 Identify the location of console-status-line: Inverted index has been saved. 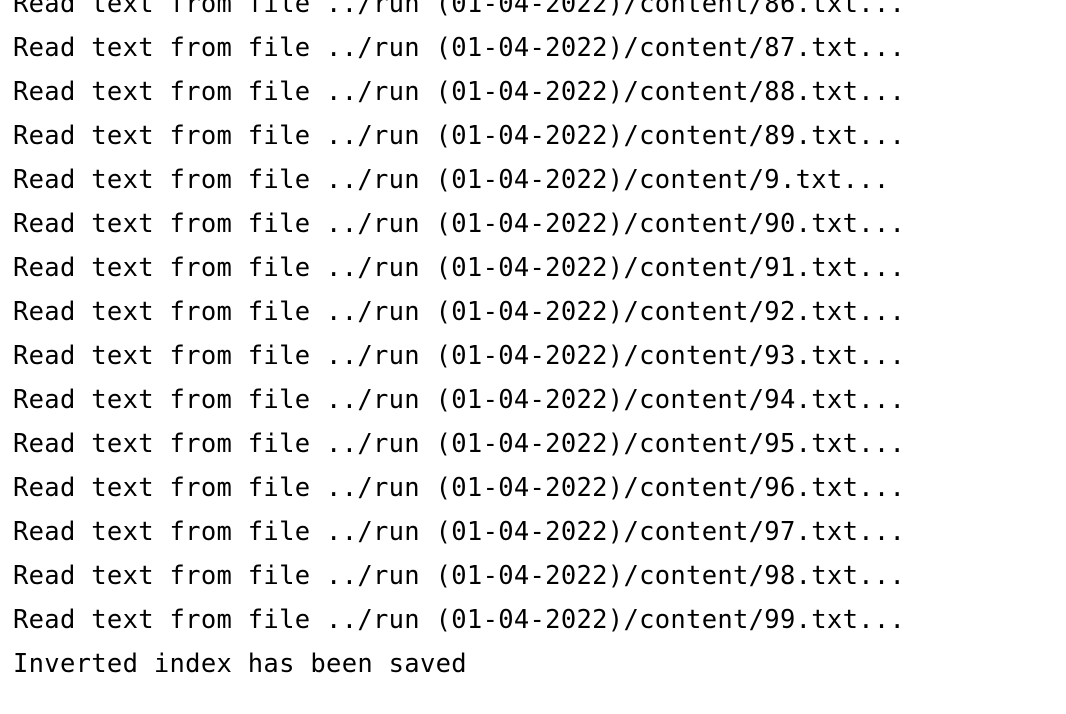
(240, 664).